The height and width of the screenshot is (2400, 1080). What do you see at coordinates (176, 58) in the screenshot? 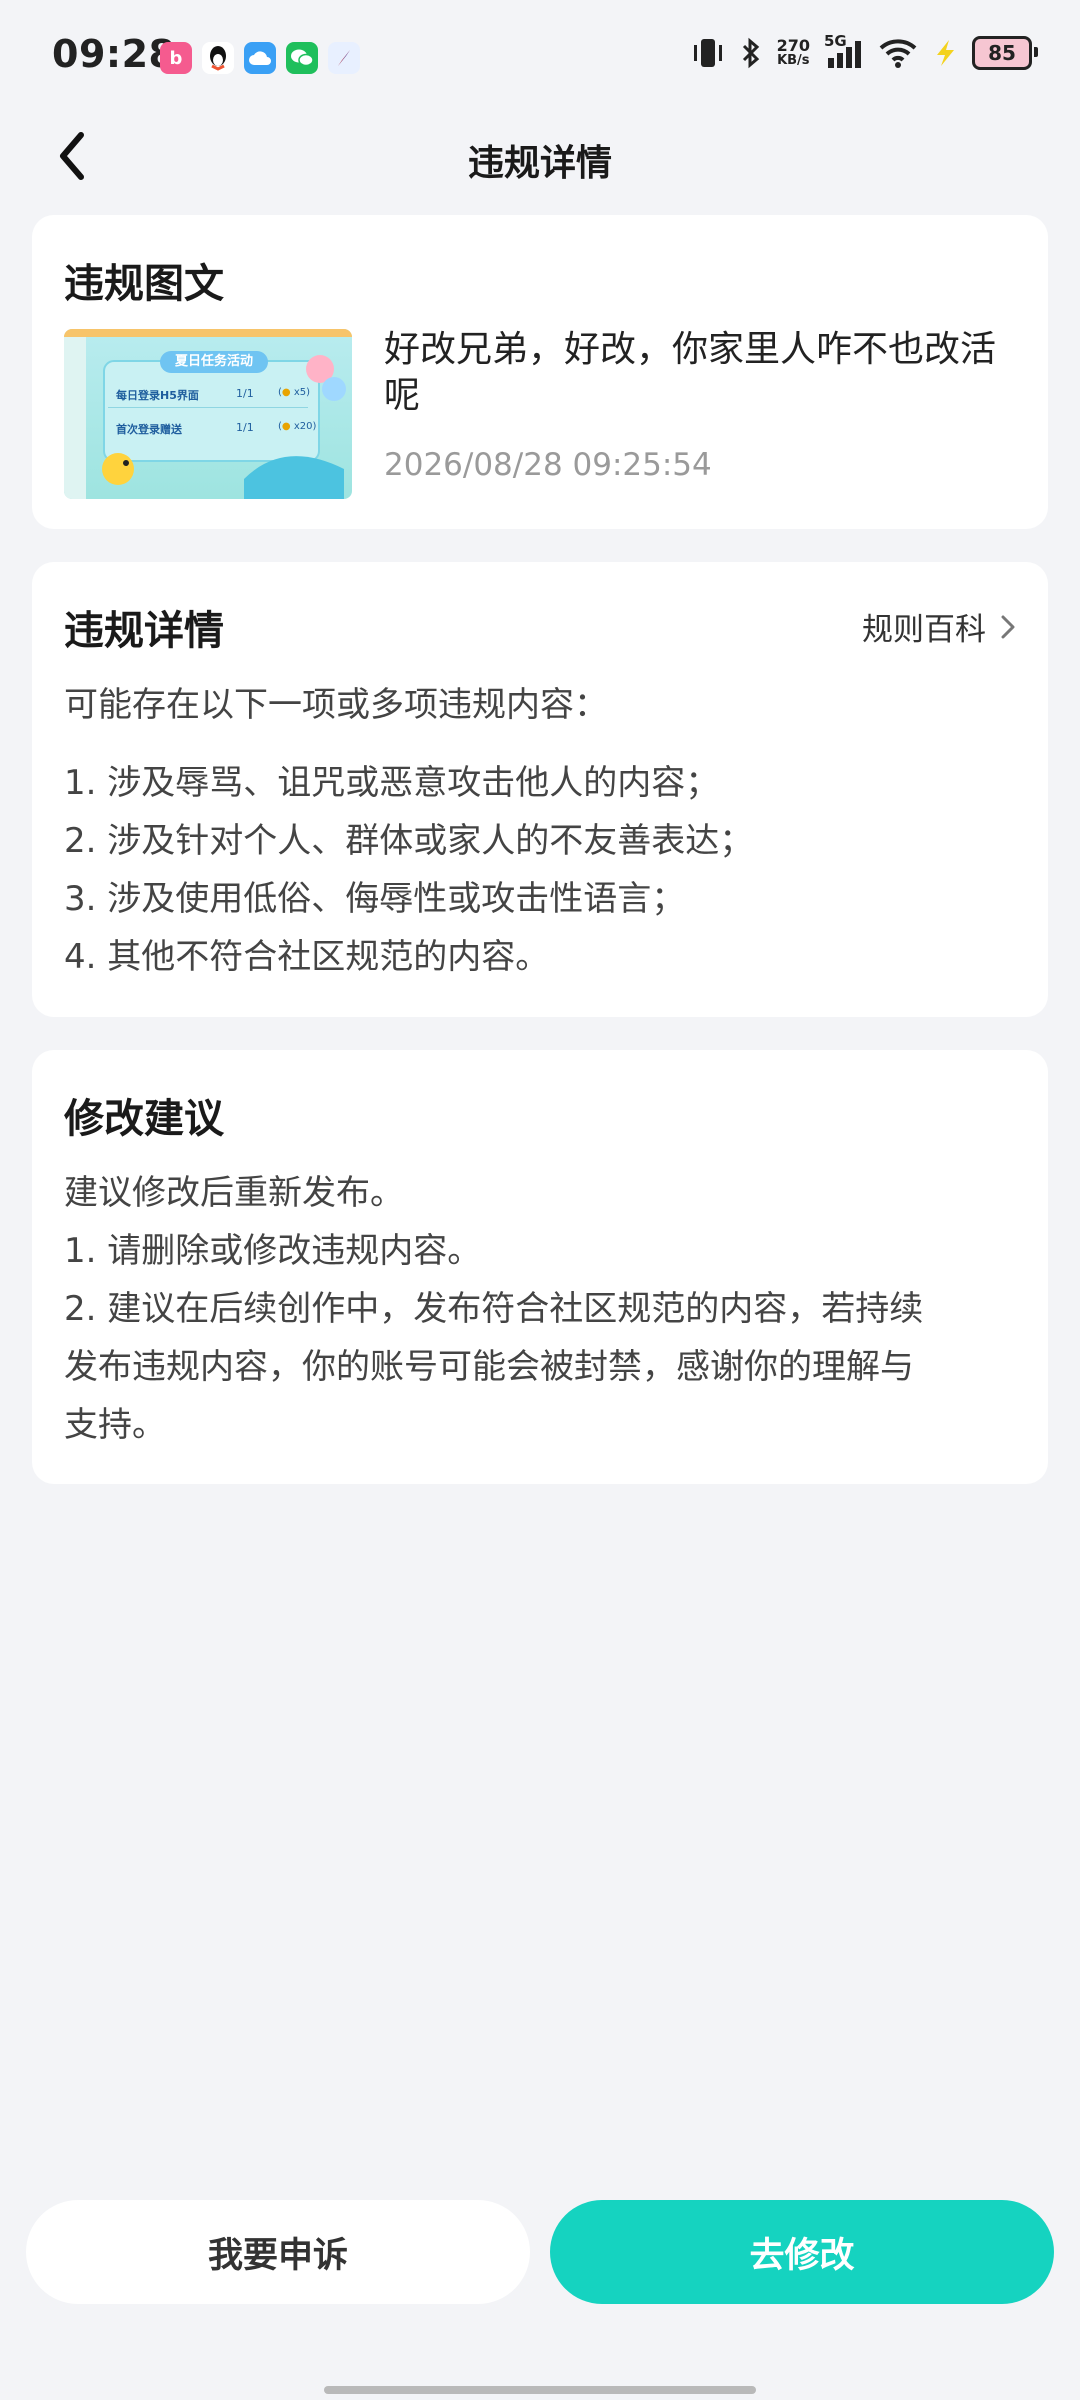
I see `bilibili-icon: b` at bounding box center [176, 58].